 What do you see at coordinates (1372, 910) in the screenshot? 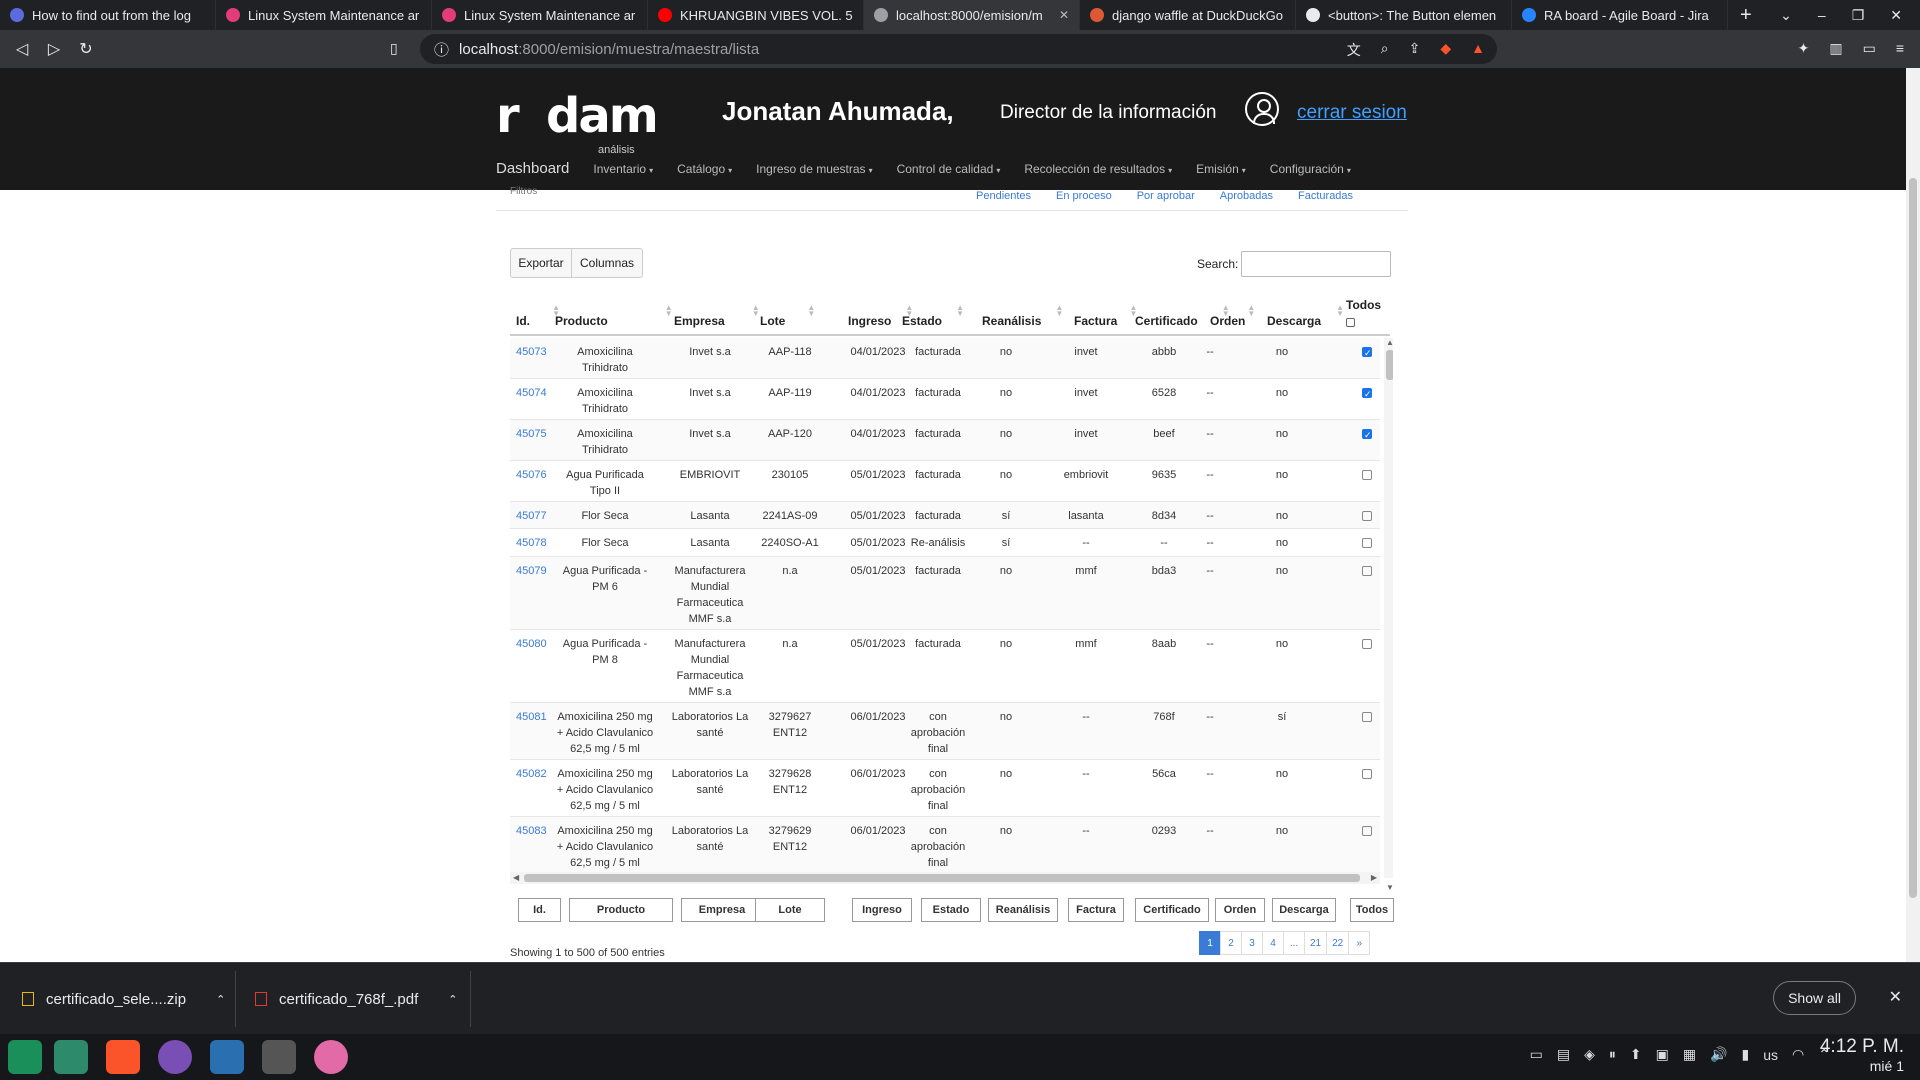
I see `column-filter-button: Todos` at bounding box center [1372, 910].